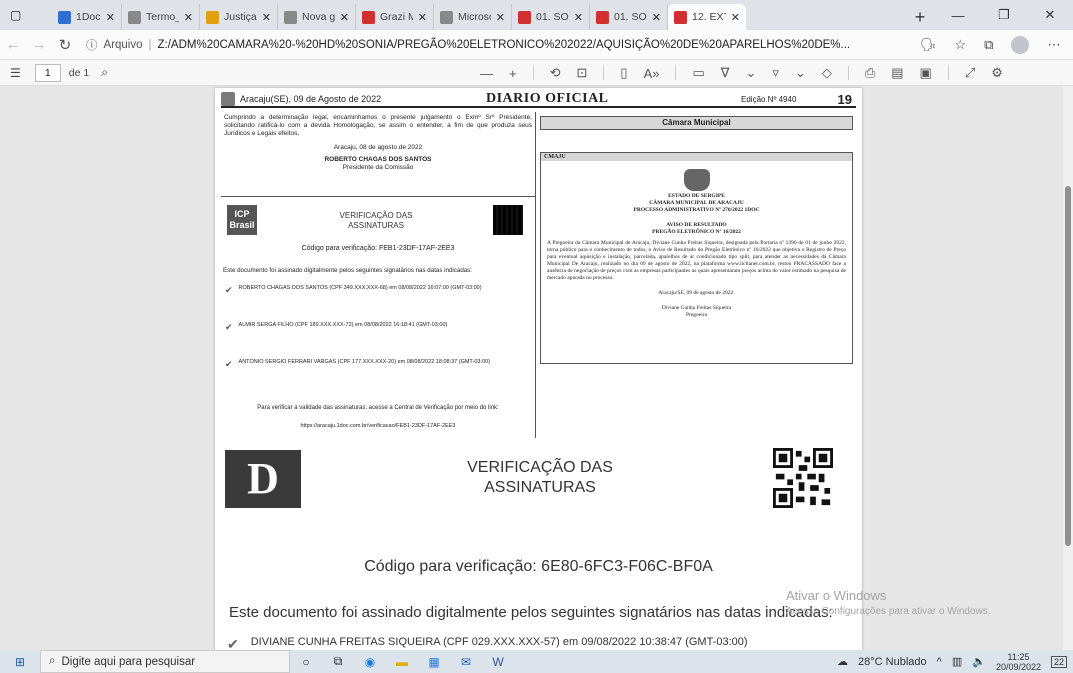 This screenshot has height=673, width=1073. What do you see at coordinates (239, 17) in the screenshot?
I see `browser-tab: Justiça p ✕` at bounding box center [239, 17].